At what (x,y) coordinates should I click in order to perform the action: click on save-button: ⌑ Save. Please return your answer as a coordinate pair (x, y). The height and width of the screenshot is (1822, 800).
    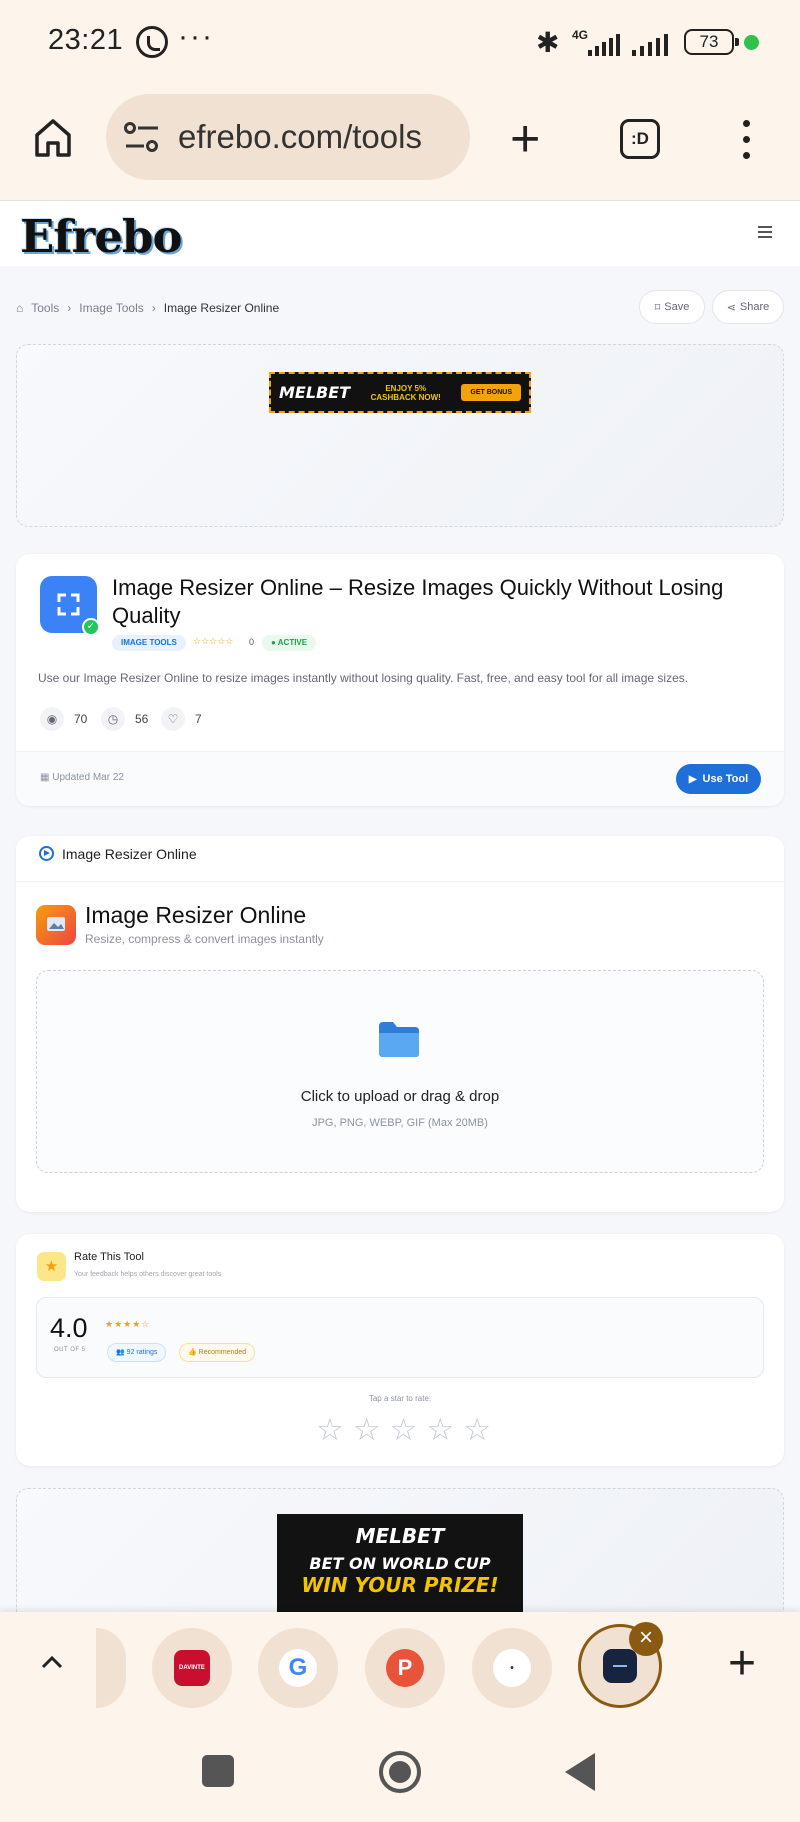
    Looking at the image, I should click on (672, 307).